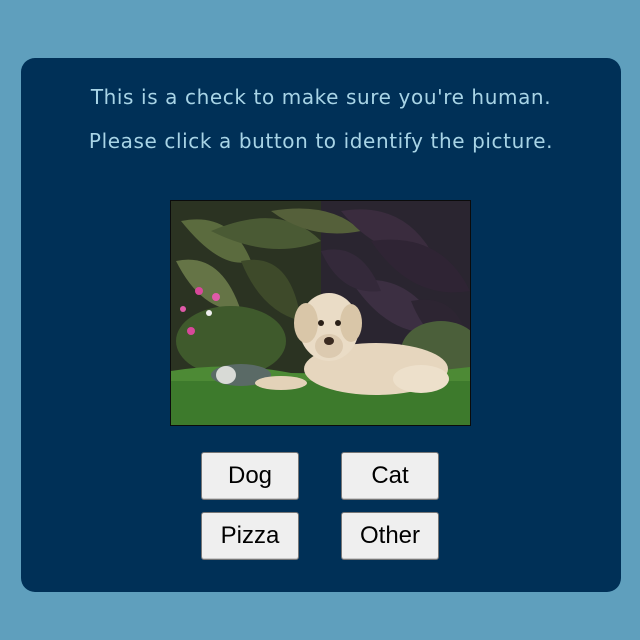 This screenshot has width=640, height=640. Describe the element at coordinates (390, 536) in the screenshot. I see `other-button: Other` at that location.